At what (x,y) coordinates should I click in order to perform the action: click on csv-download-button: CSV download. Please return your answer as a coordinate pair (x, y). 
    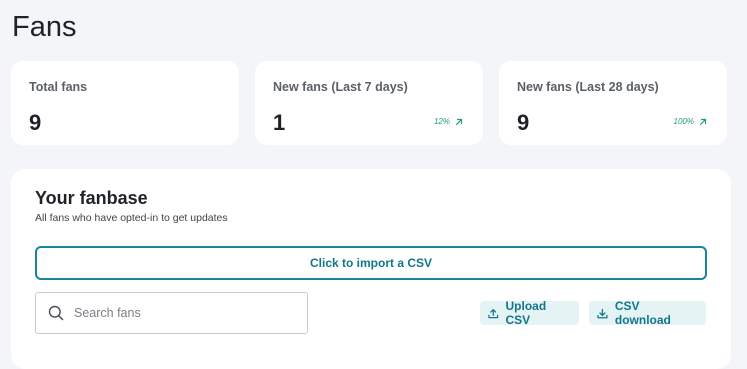
    Looking at the image, I should click on (647, 313).